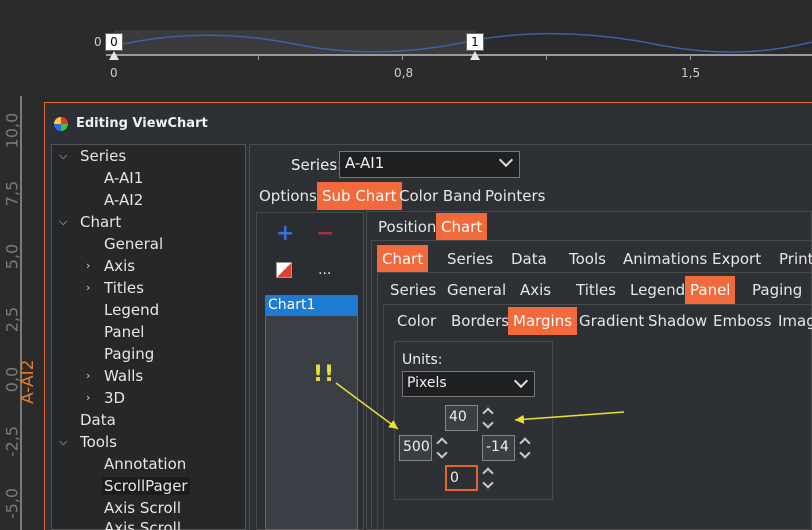 The height and width of the screenshot is (530, 812). Describe the element at coordinates (288, 196) in the screenshot. I see `tab-options: Options` at that location.